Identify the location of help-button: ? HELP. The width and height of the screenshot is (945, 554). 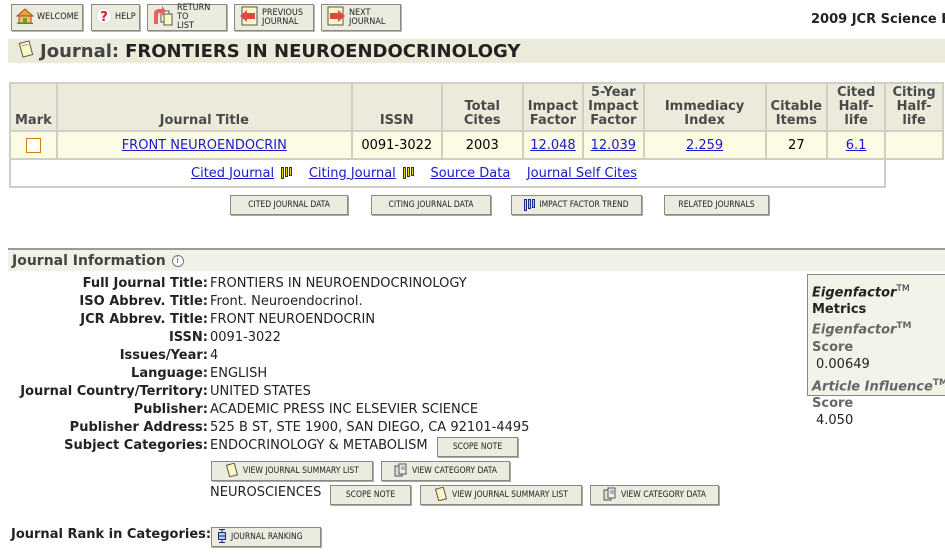
(115, 17).